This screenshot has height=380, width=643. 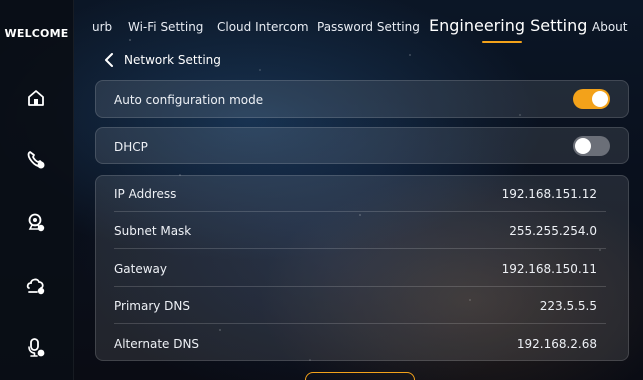 What do you see at coordinates (362, 145) in the screenshot?
I see `dhcp-row: DHCP` at bounding box center [362, 145].